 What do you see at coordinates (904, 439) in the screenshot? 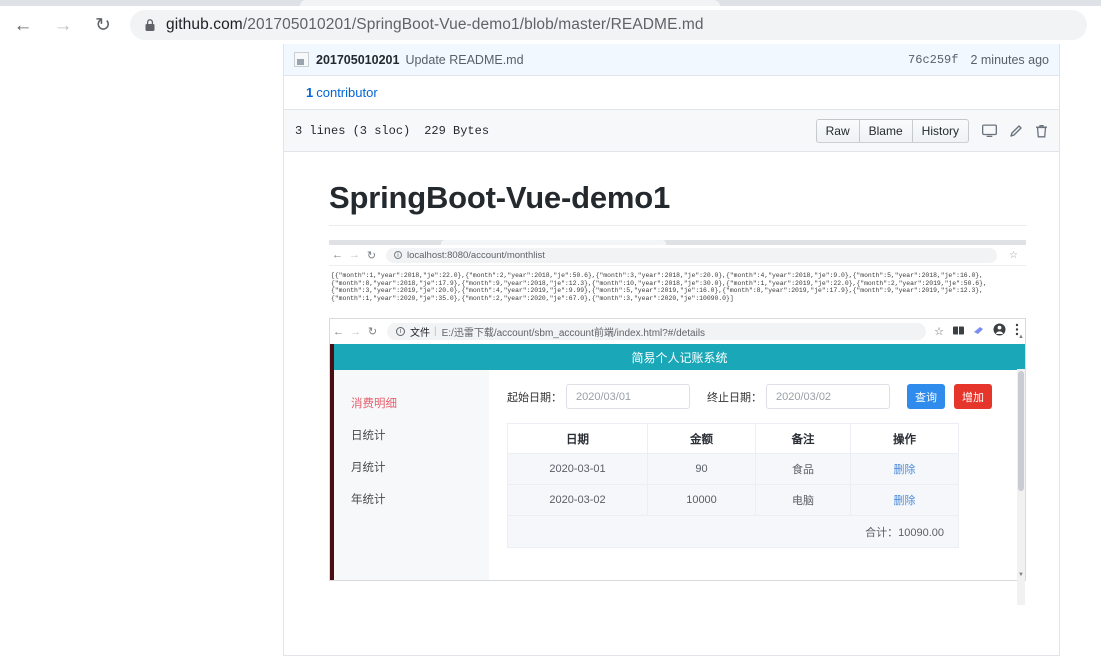
I see `column-header-action: 操作` at bounding box center [904, 439].